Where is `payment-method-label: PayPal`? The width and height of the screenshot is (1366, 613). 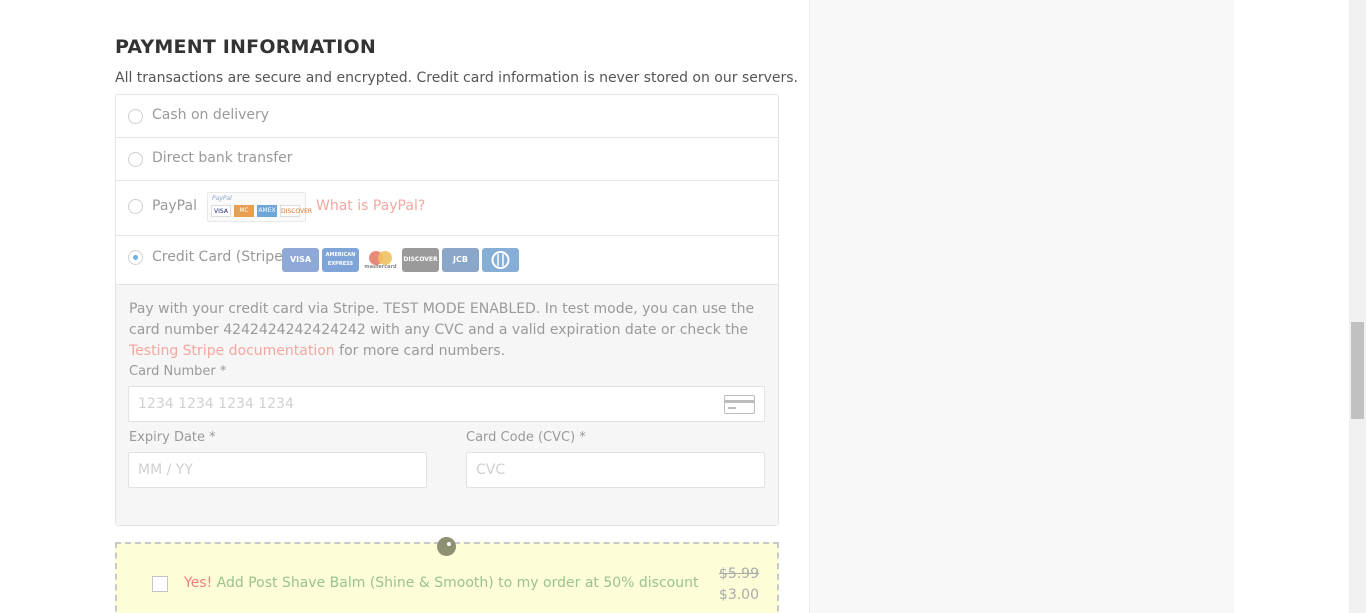 payment-method-label: PayPal is located at coordinates (174, 206).